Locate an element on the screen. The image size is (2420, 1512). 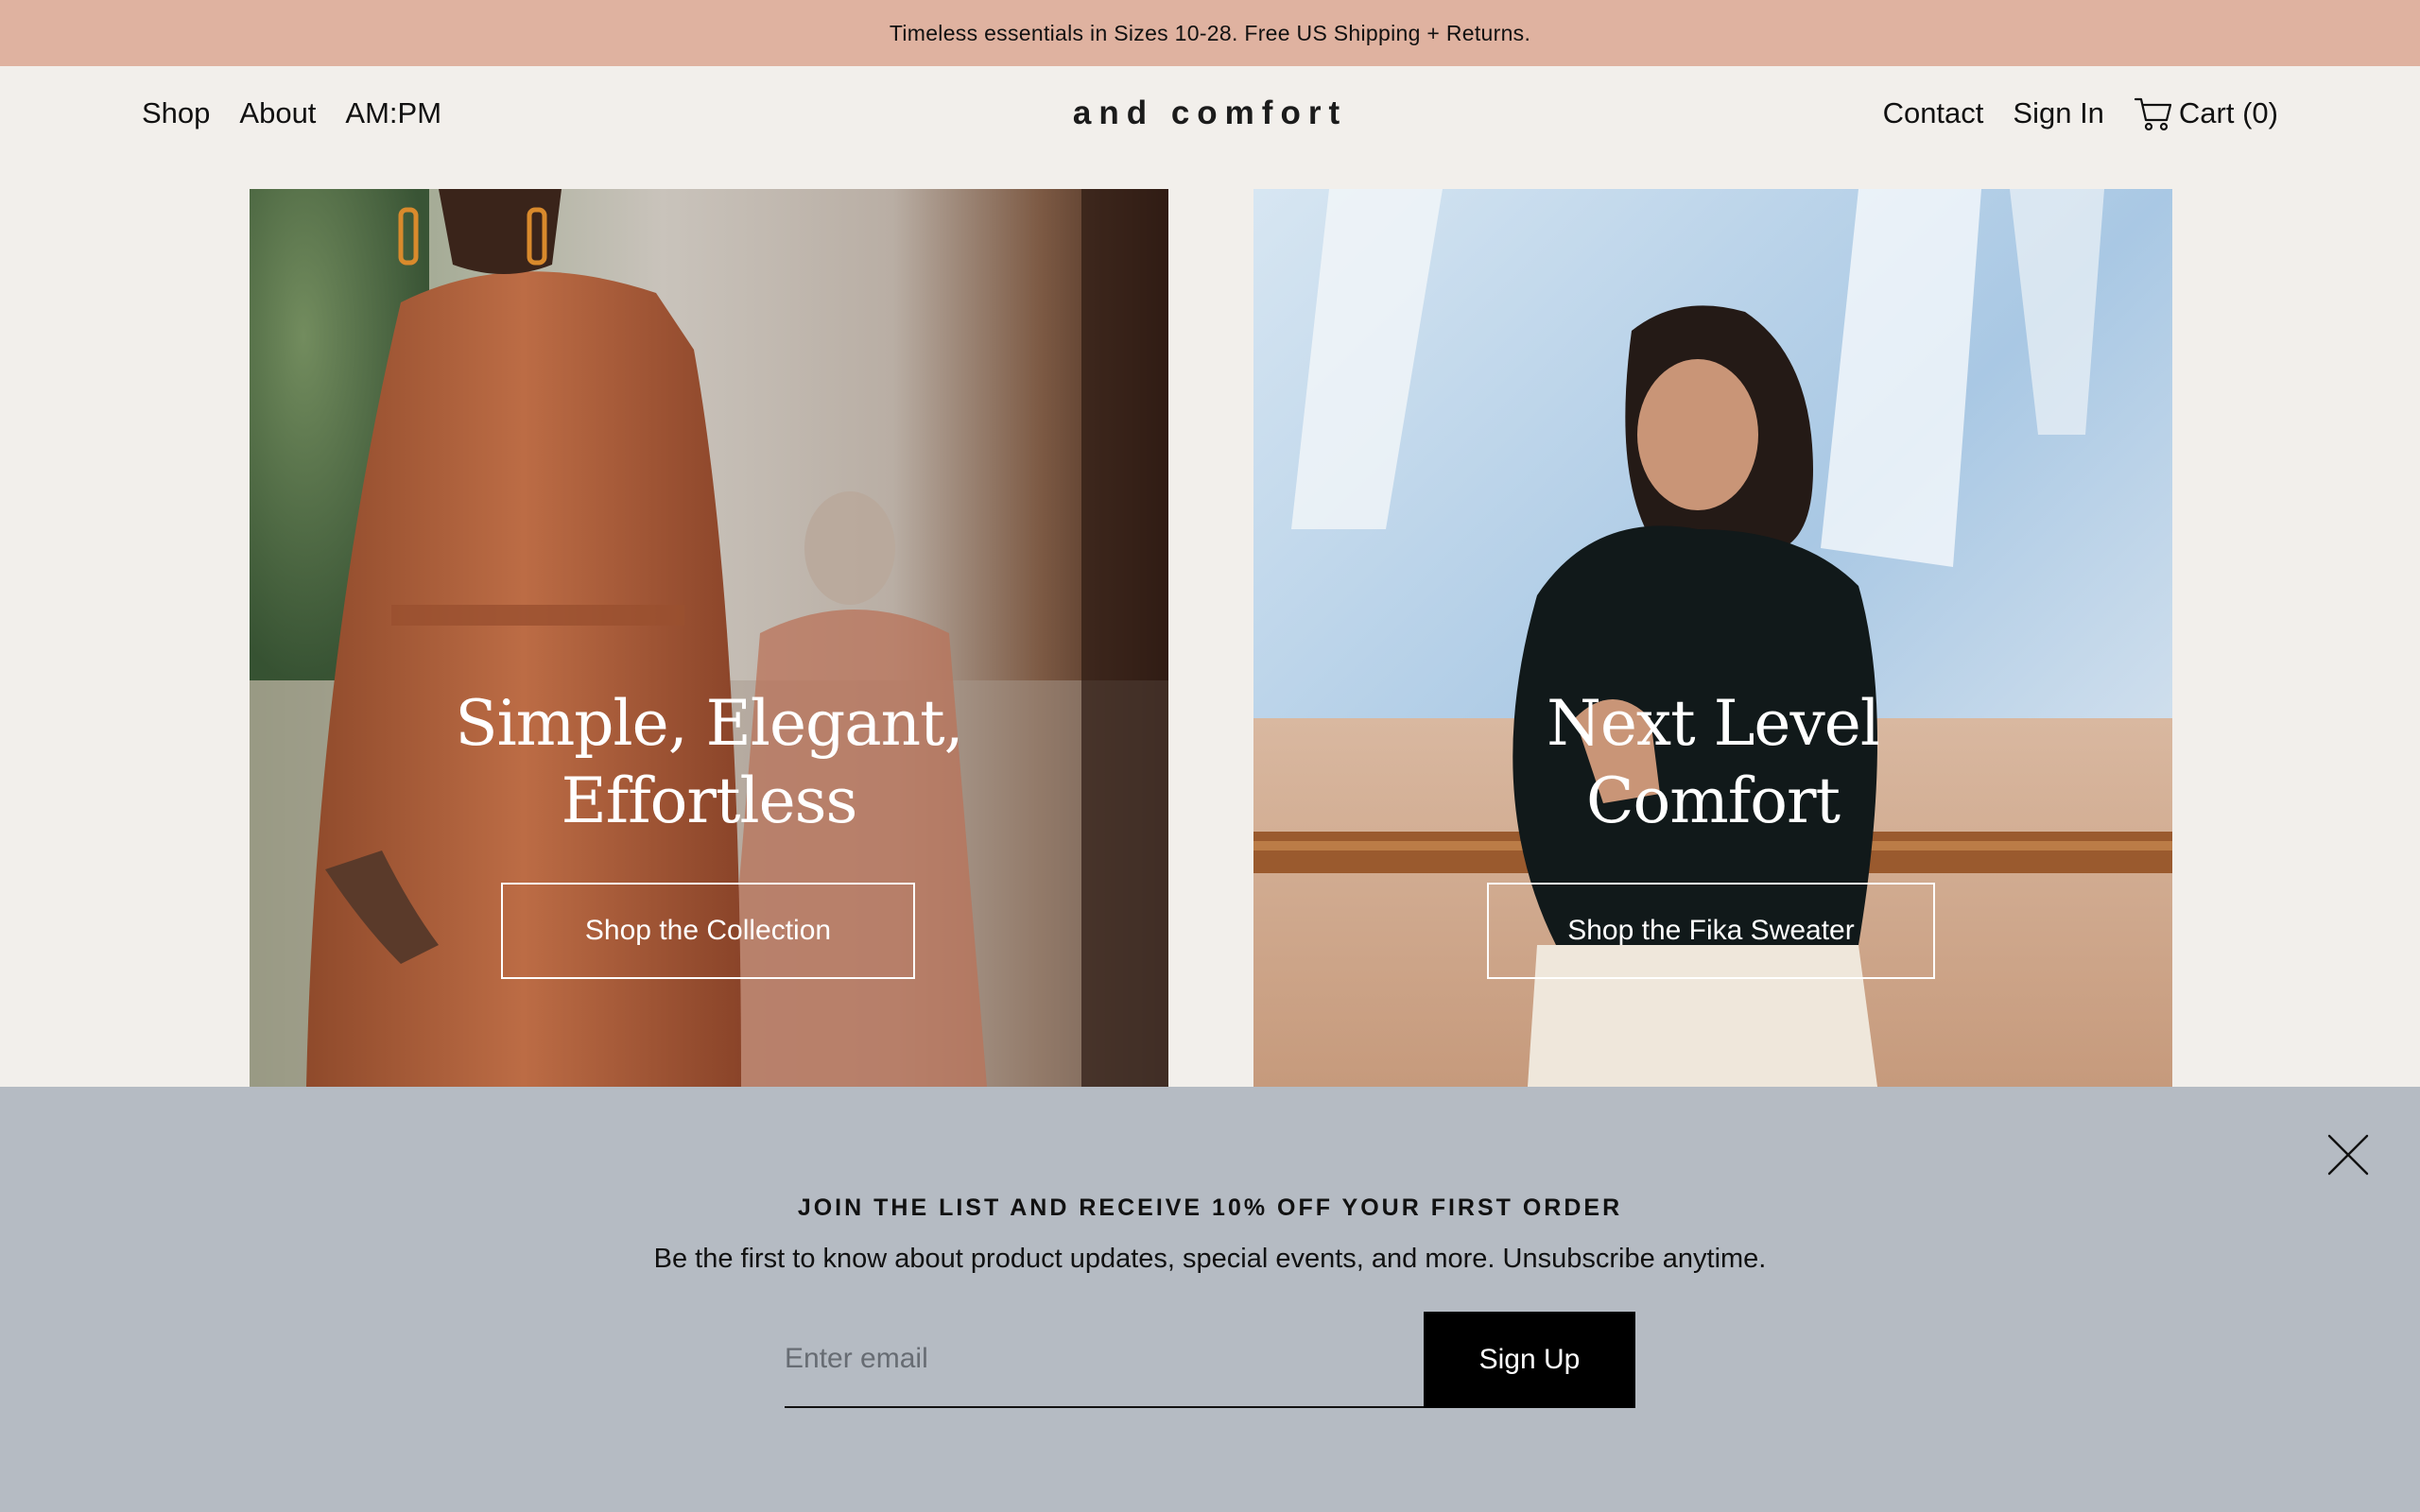
cart-icon is located at coordinates (2153, 114).